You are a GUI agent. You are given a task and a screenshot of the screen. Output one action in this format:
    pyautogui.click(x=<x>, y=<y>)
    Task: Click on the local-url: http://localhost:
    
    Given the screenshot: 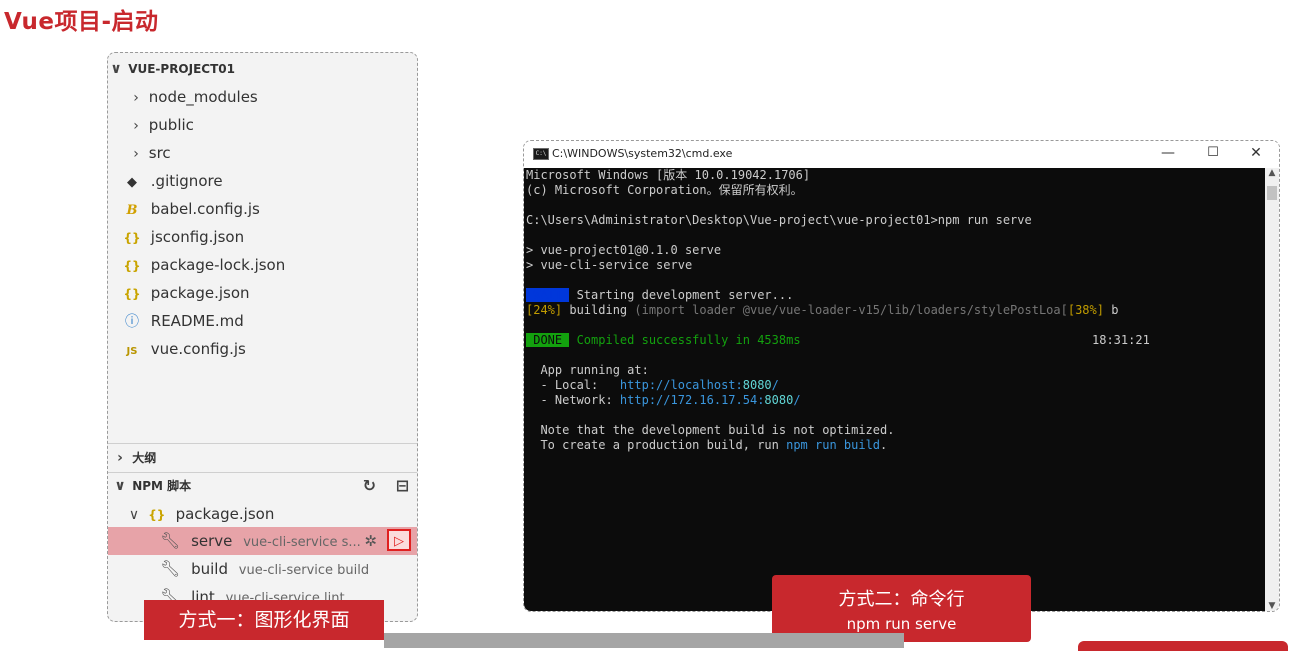 What is the action you would take?
    pyautogui.click(x=681, y=385)
    